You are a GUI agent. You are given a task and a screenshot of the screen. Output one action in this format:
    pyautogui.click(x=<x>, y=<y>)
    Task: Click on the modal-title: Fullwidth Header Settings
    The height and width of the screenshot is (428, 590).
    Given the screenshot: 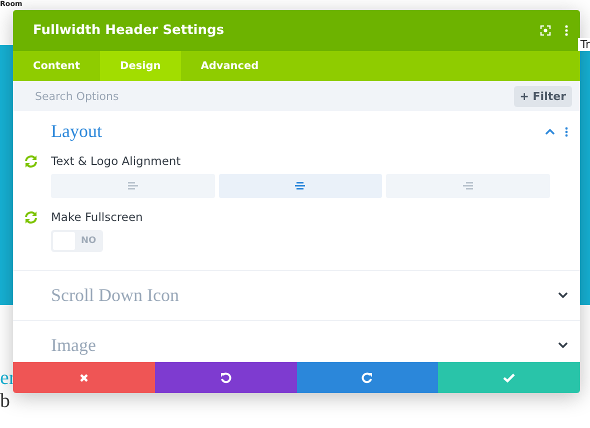 What is the action you would take?
    pyautogui.click(x=129, y=30)
    